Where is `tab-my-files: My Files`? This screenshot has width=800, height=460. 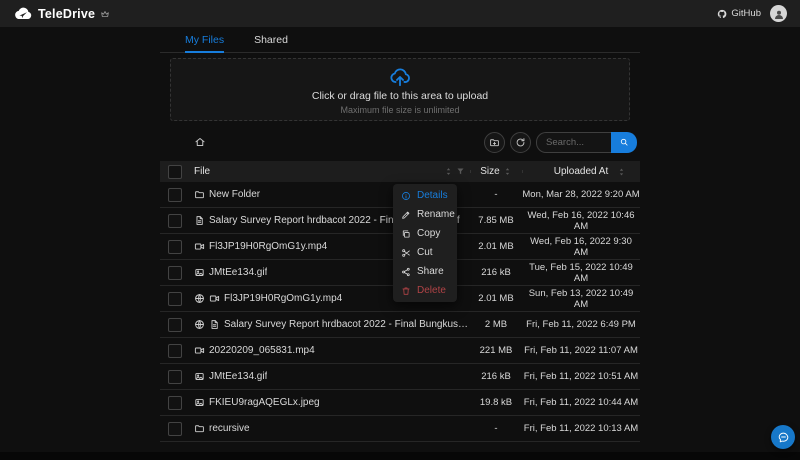
tab-my-files: My Files is located at coordinates (205, 40).